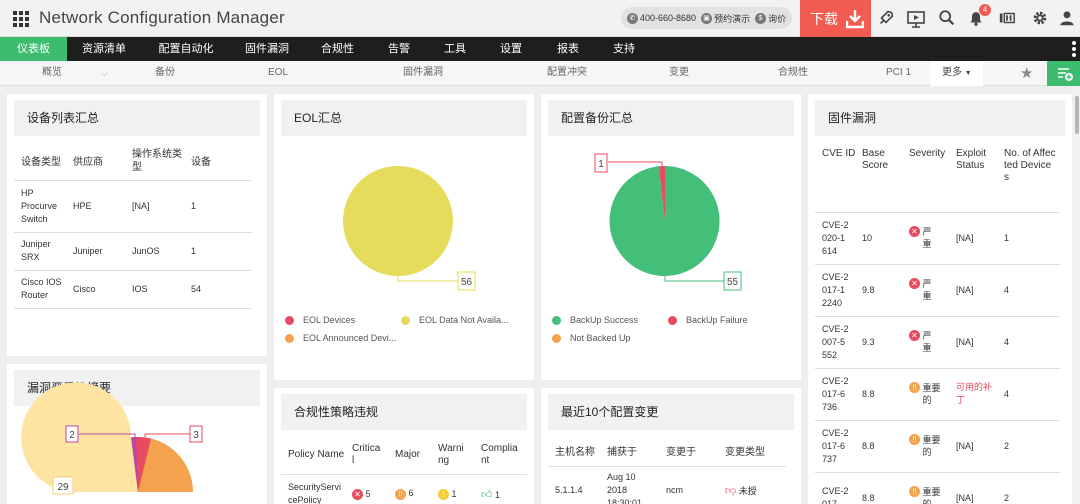 Image resolution: width=1080 pixels, height=504 pixels. I want to click on nav-compliance: 合规性, so click(337, 49).